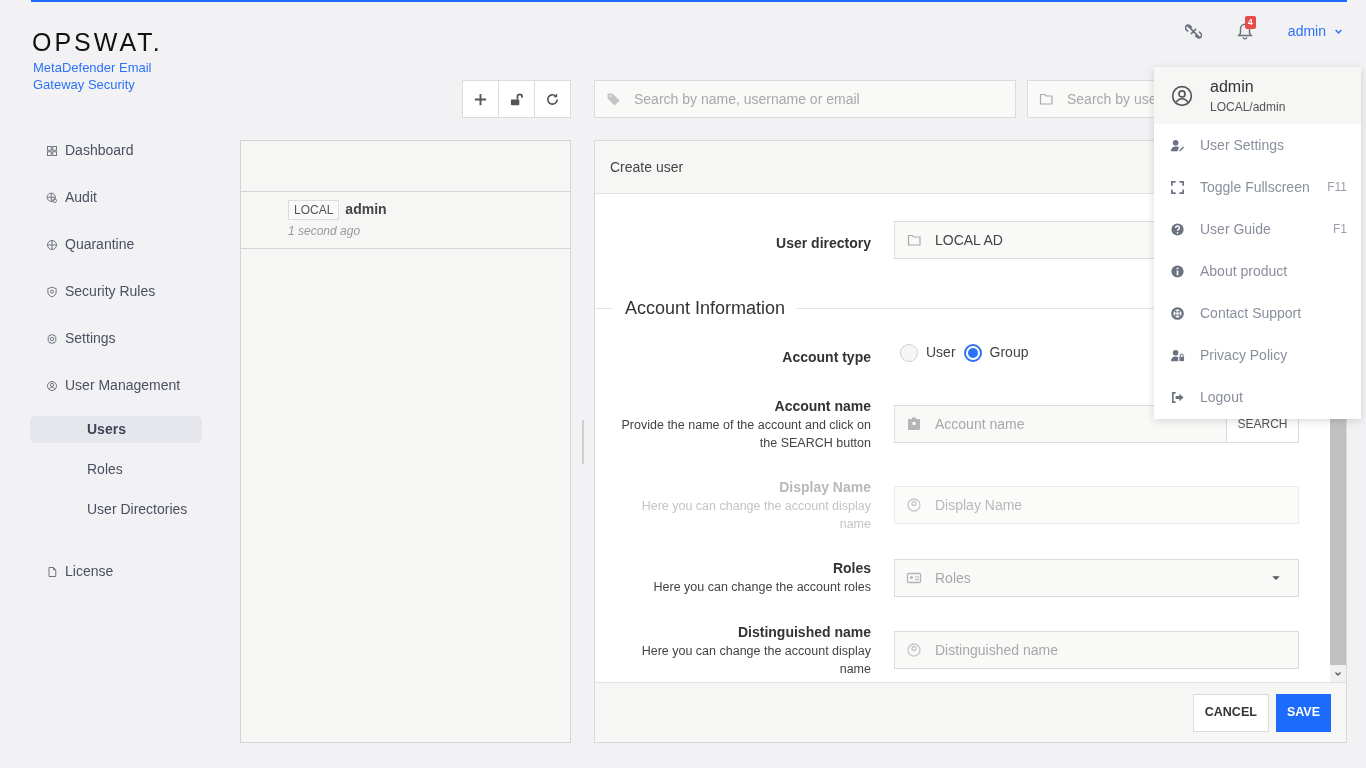 The width and height of the screenshot is (1366, 768). What do you see at coordinates (1177, 187) in the screenshot?
I see `fullscreen-icon` at bounding box center [1177, 187].